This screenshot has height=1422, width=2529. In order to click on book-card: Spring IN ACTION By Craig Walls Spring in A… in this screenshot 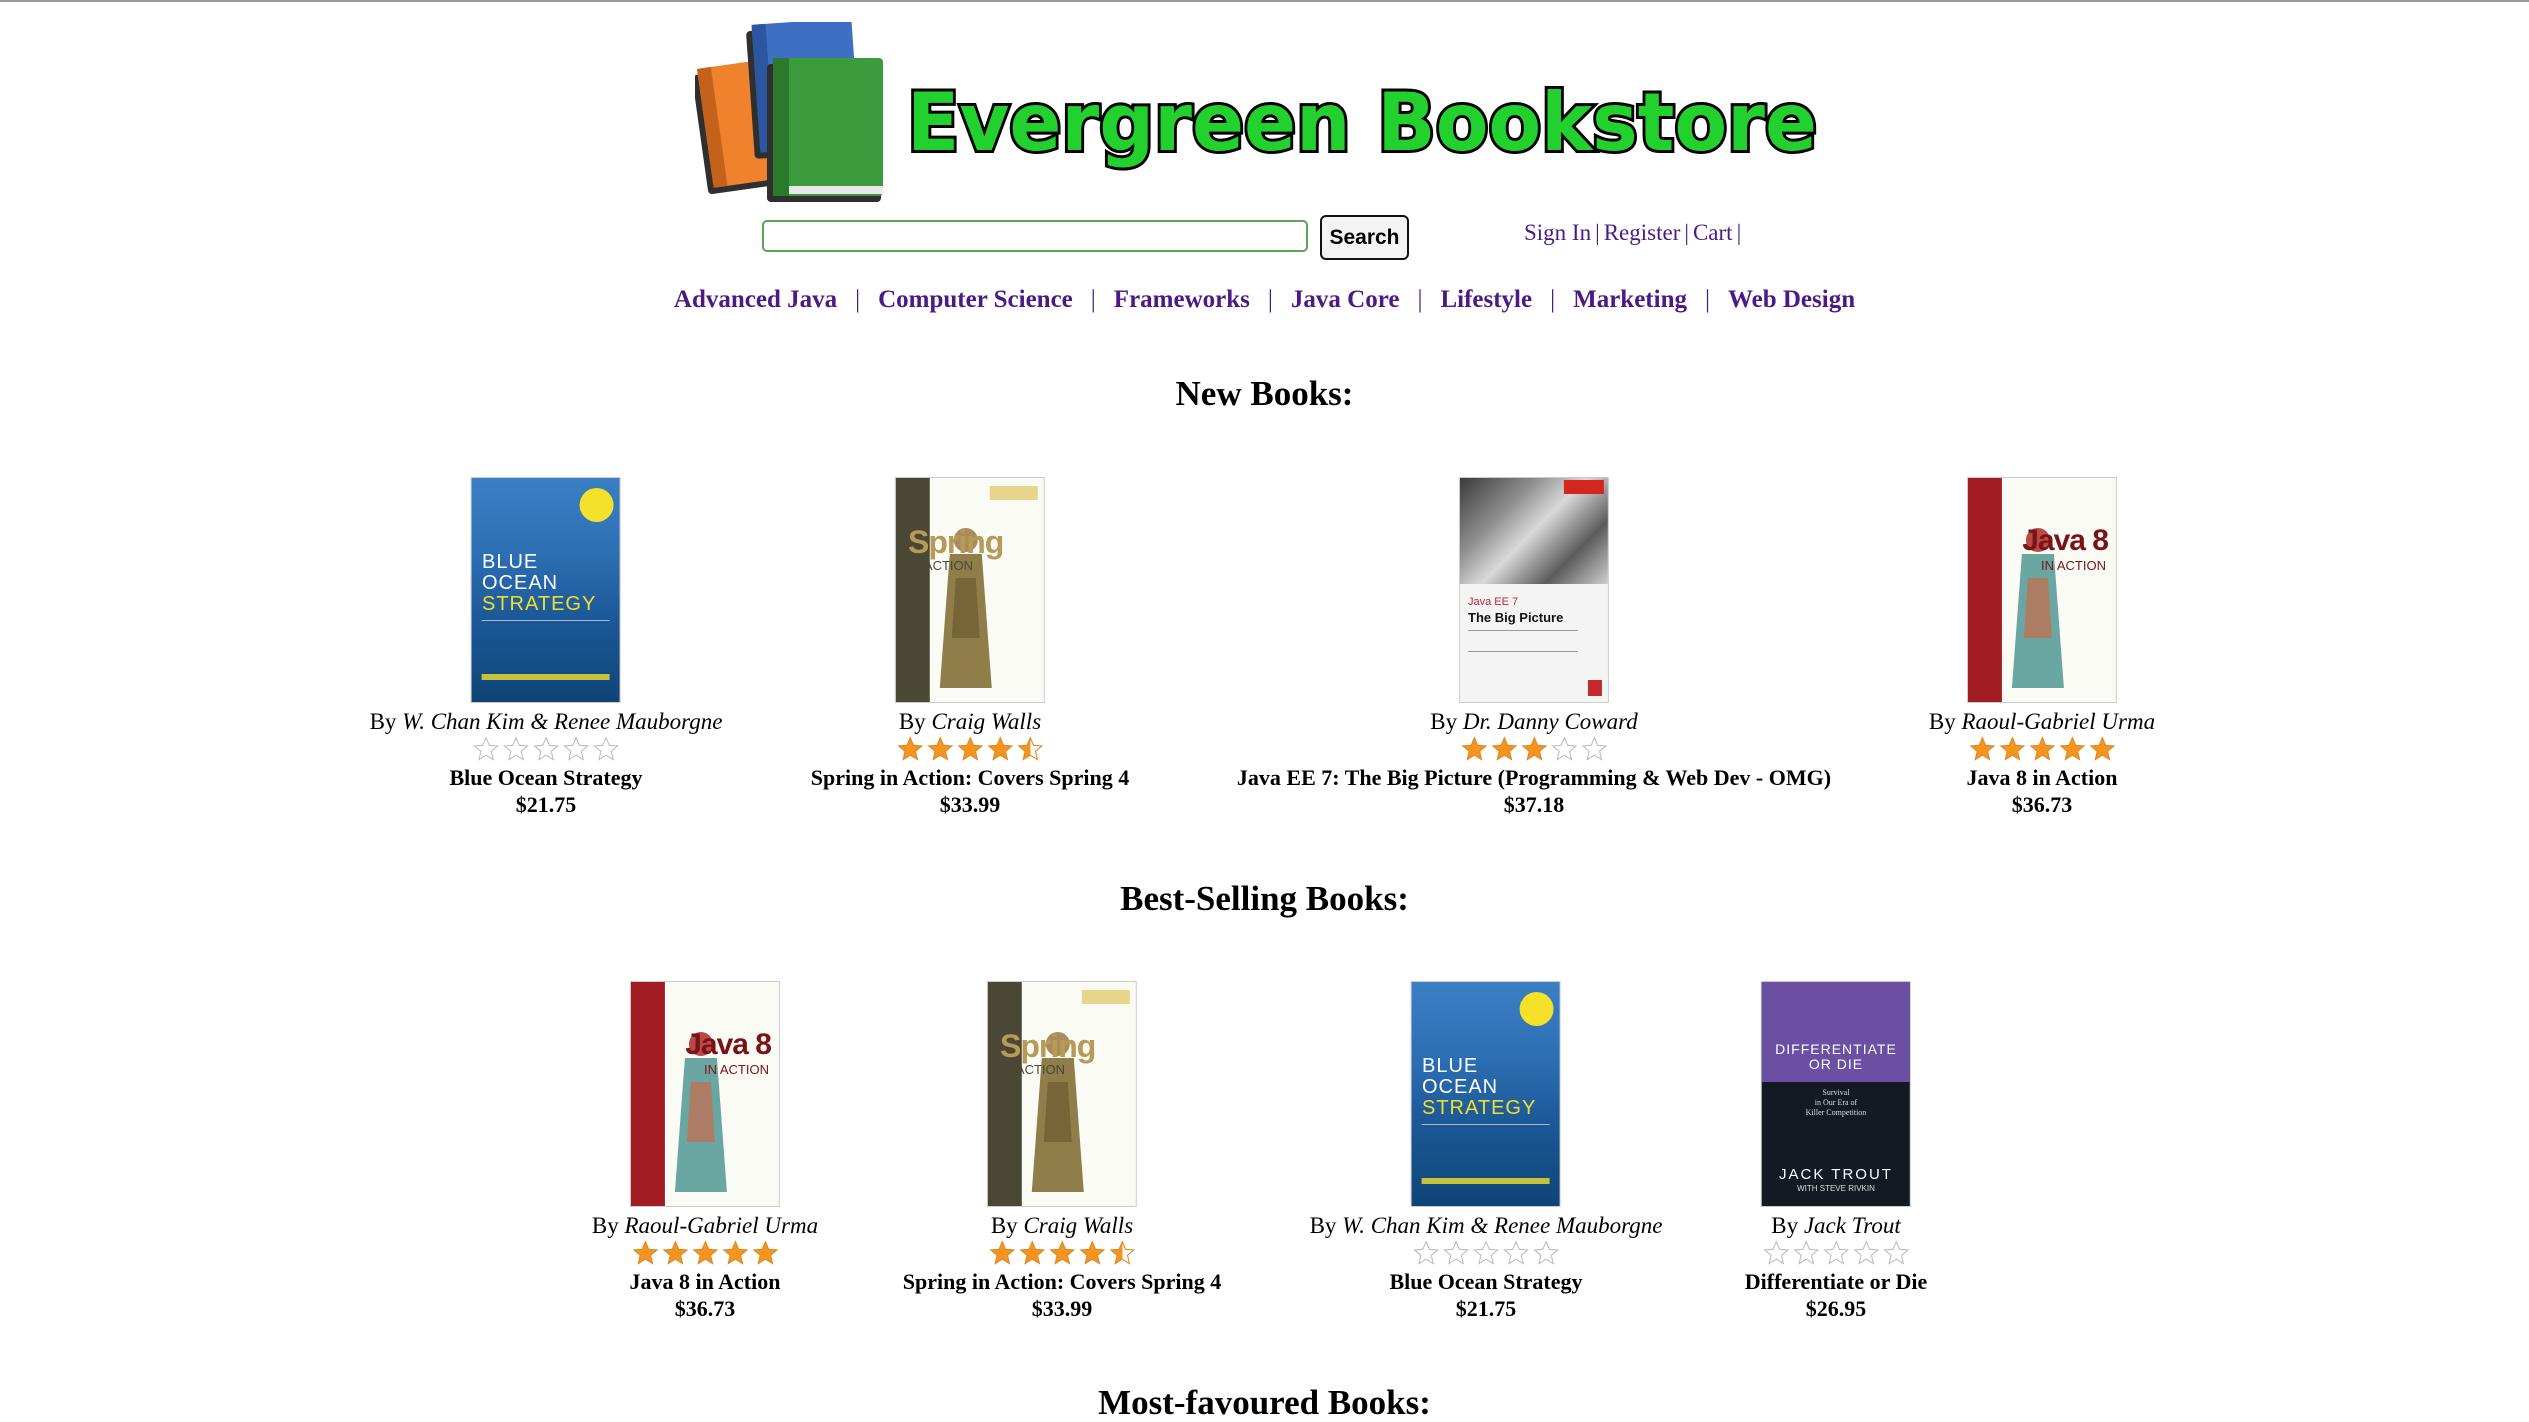, I will do `click(1062, 1152)`.